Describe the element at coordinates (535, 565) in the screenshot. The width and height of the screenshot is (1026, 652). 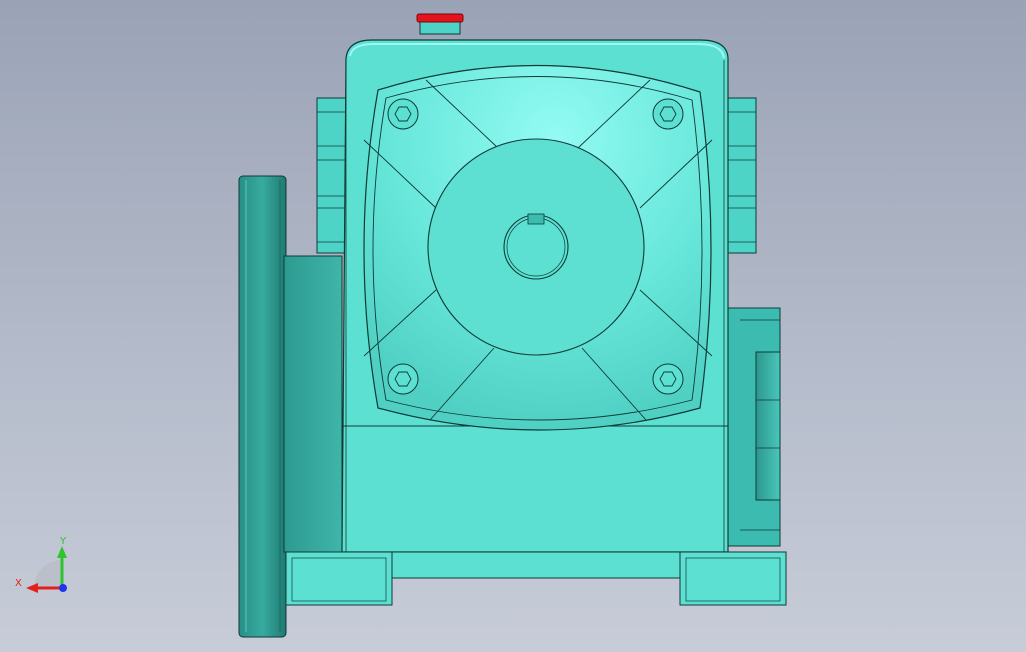
I see `base-block` at that location.